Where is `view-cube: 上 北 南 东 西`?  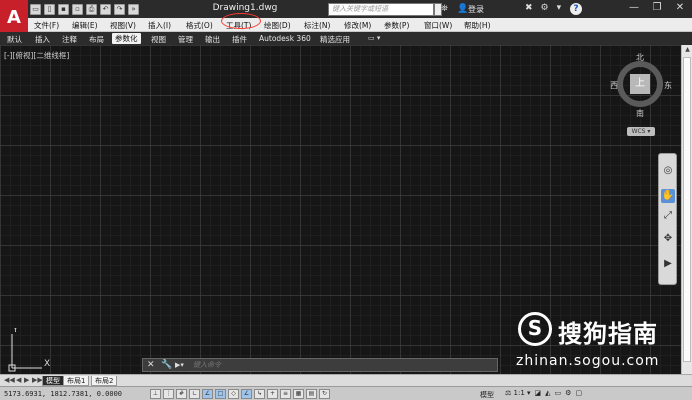 view-cube: 上 北 南 东 西 is located at coordinates (644, 92).